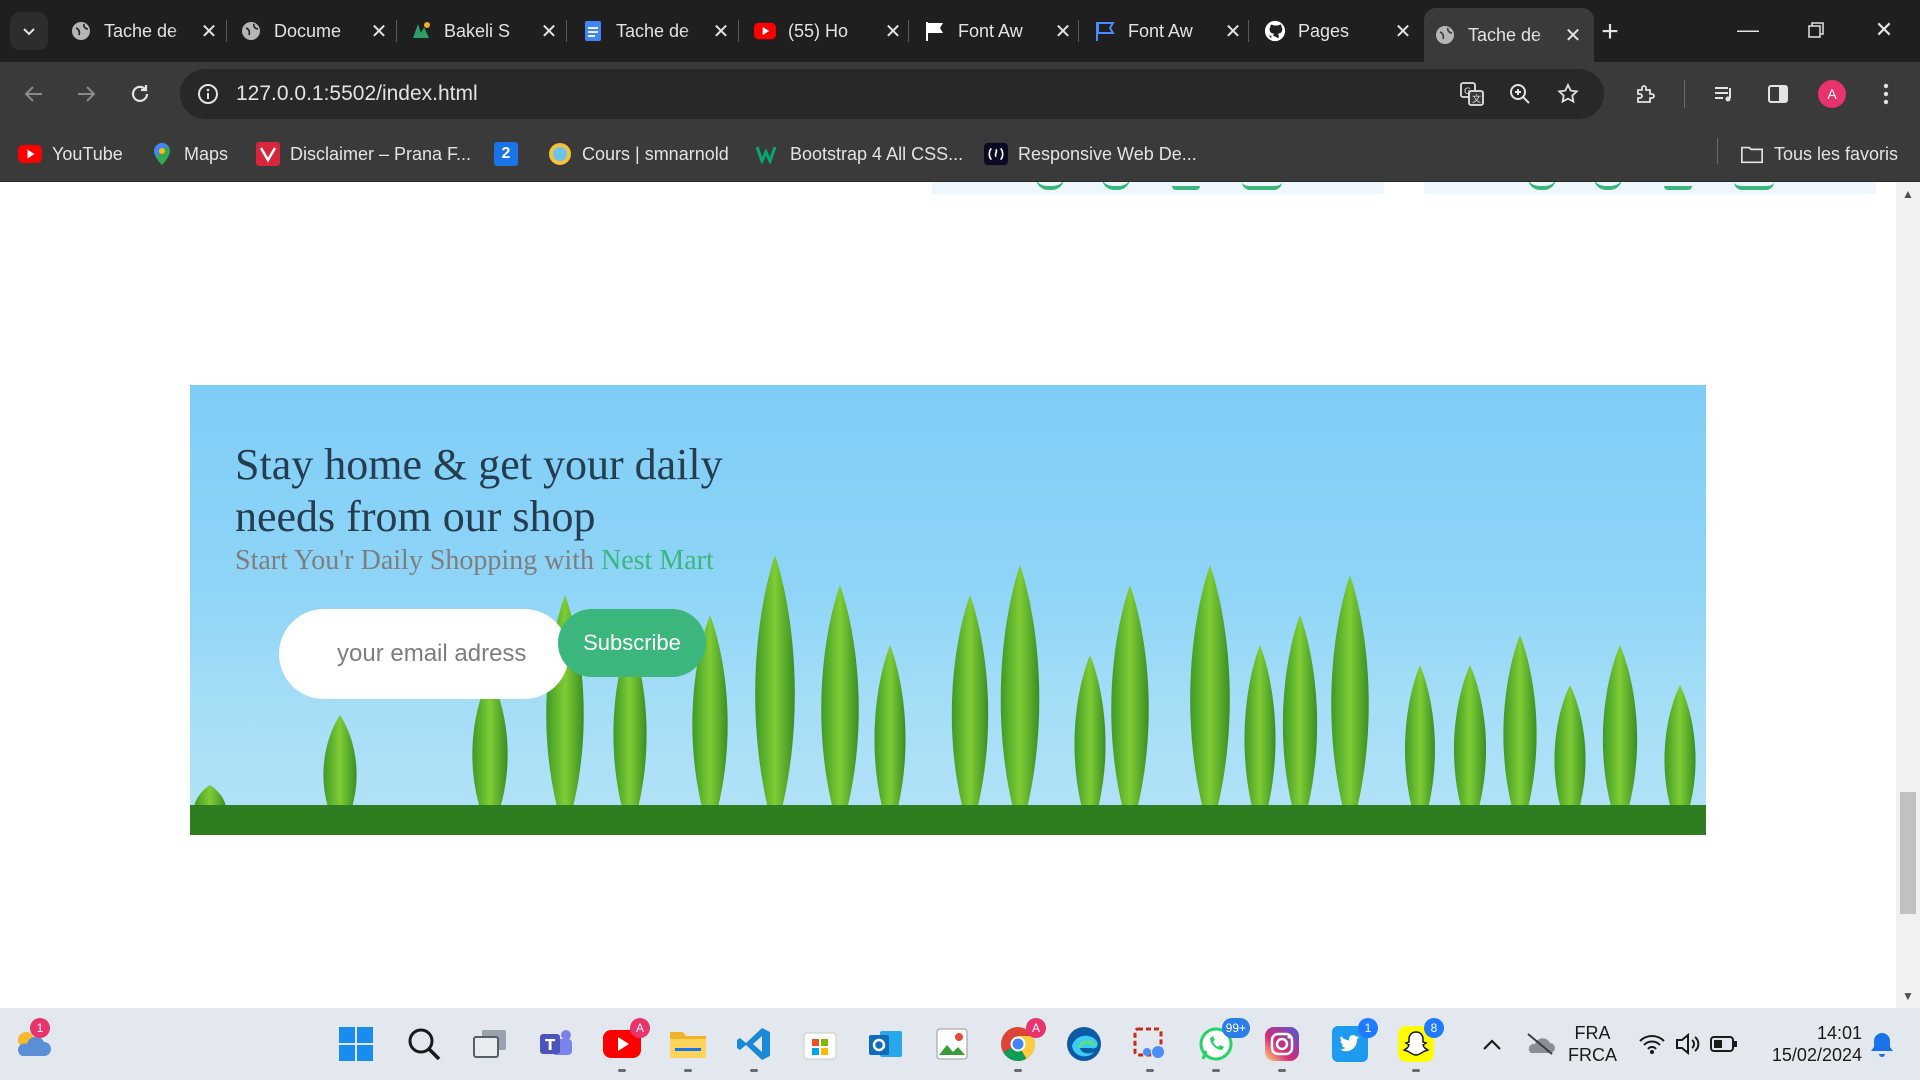 This screenshot has height=1080, width=1920. Describe the element at coordinates (638, 154) in the screenshot. I see `bookmark-cours: Cours | smnarnold` at that location.